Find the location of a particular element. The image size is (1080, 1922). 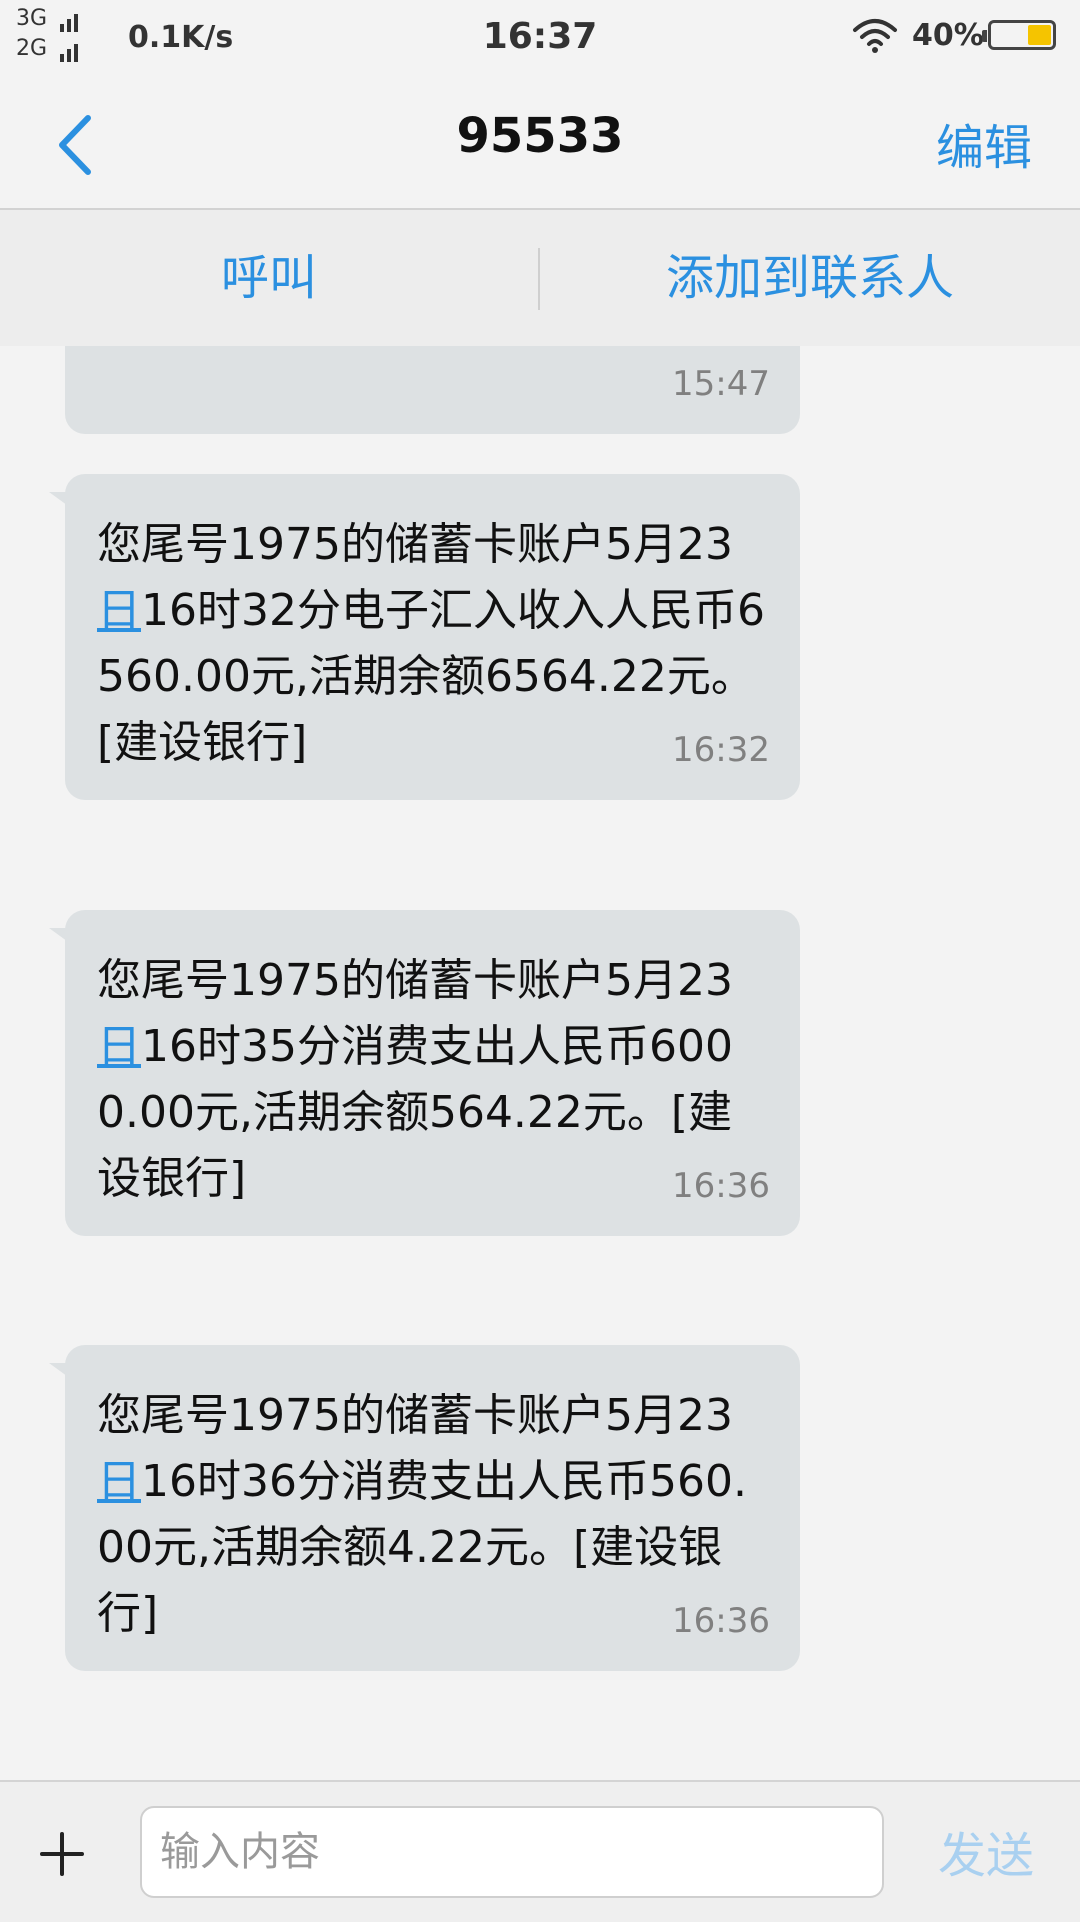

status-bar: 3G 2G 0.1K/s 16:37 40% is located at coordinates (540, 40).